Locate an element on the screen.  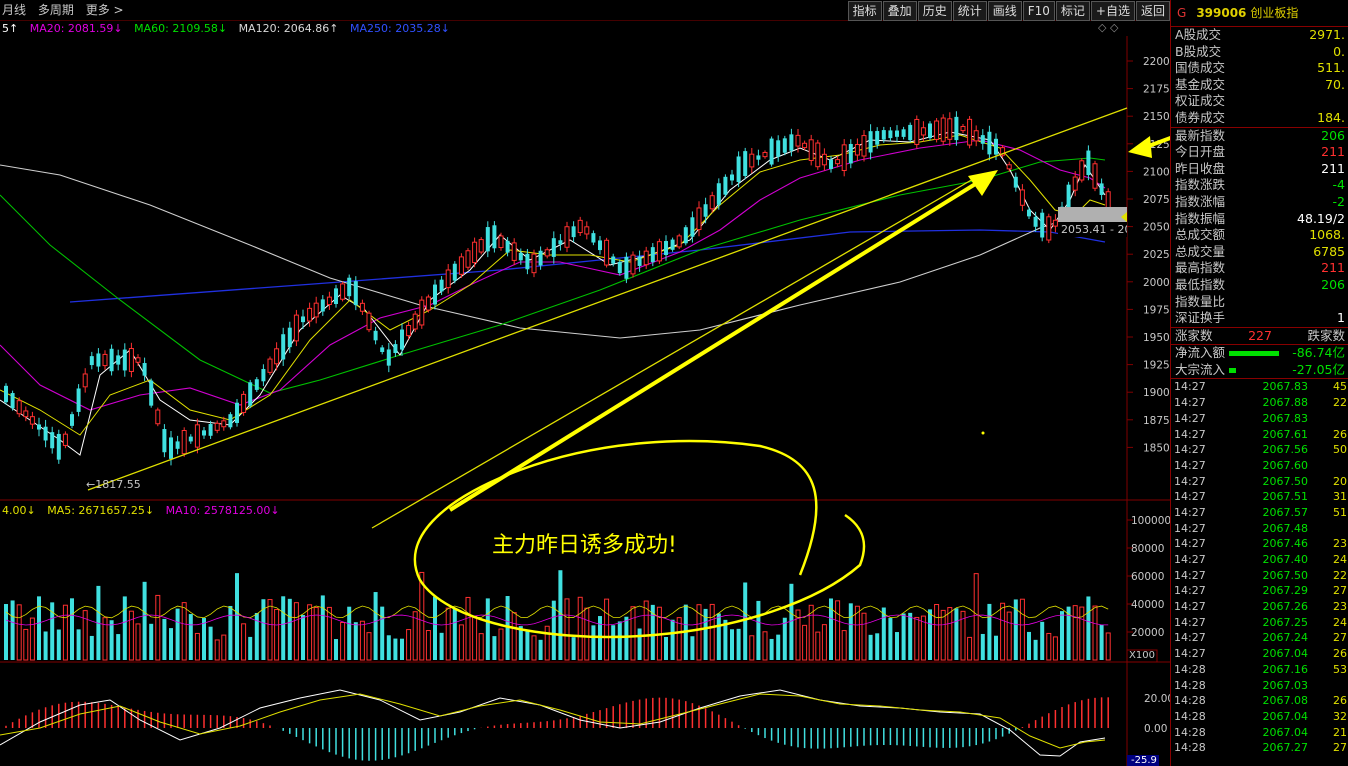
tick-row: 14:27 2067.51 31 is located at coordinates (1259, 497).